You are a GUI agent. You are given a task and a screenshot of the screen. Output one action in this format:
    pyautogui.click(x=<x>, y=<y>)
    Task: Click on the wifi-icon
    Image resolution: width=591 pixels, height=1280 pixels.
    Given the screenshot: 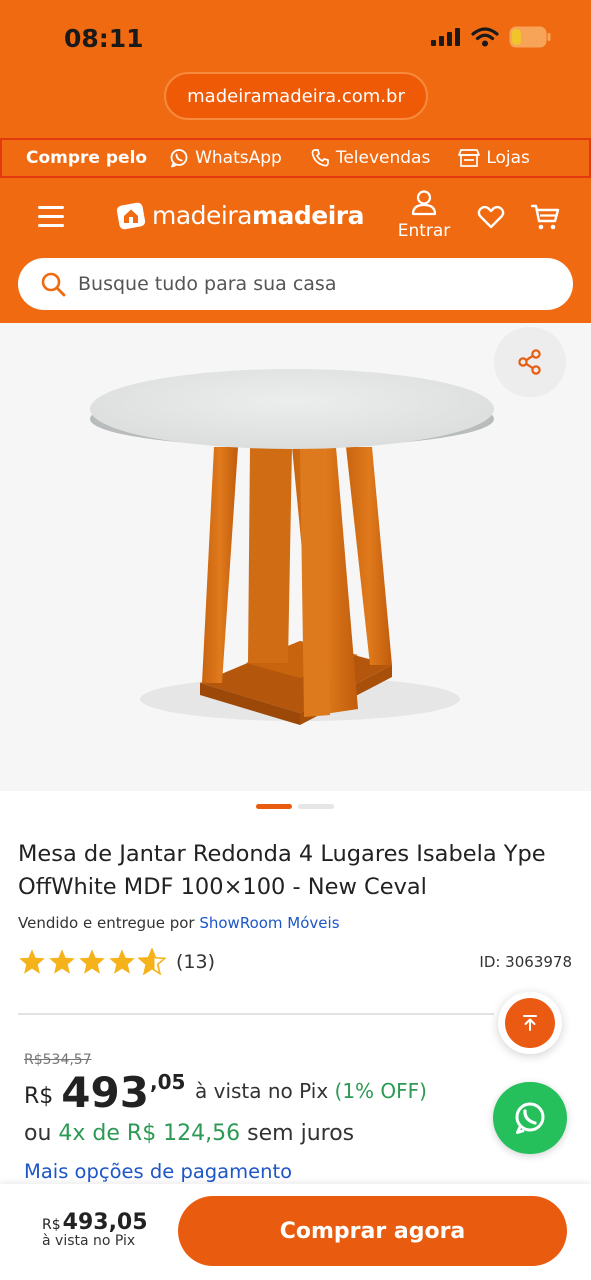 What is the action you would take?
    pyautogui.click(x=485, y=37)
    